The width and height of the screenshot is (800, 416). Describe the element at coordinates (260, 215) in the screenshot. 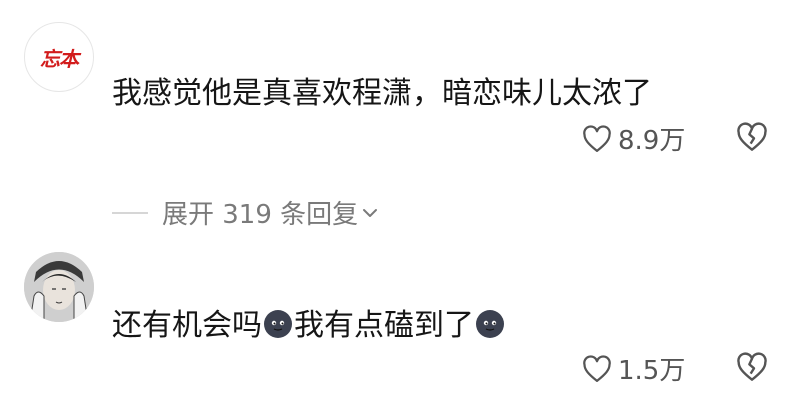

I see `expand-replies-label: 展开 319 条回复` at that location.